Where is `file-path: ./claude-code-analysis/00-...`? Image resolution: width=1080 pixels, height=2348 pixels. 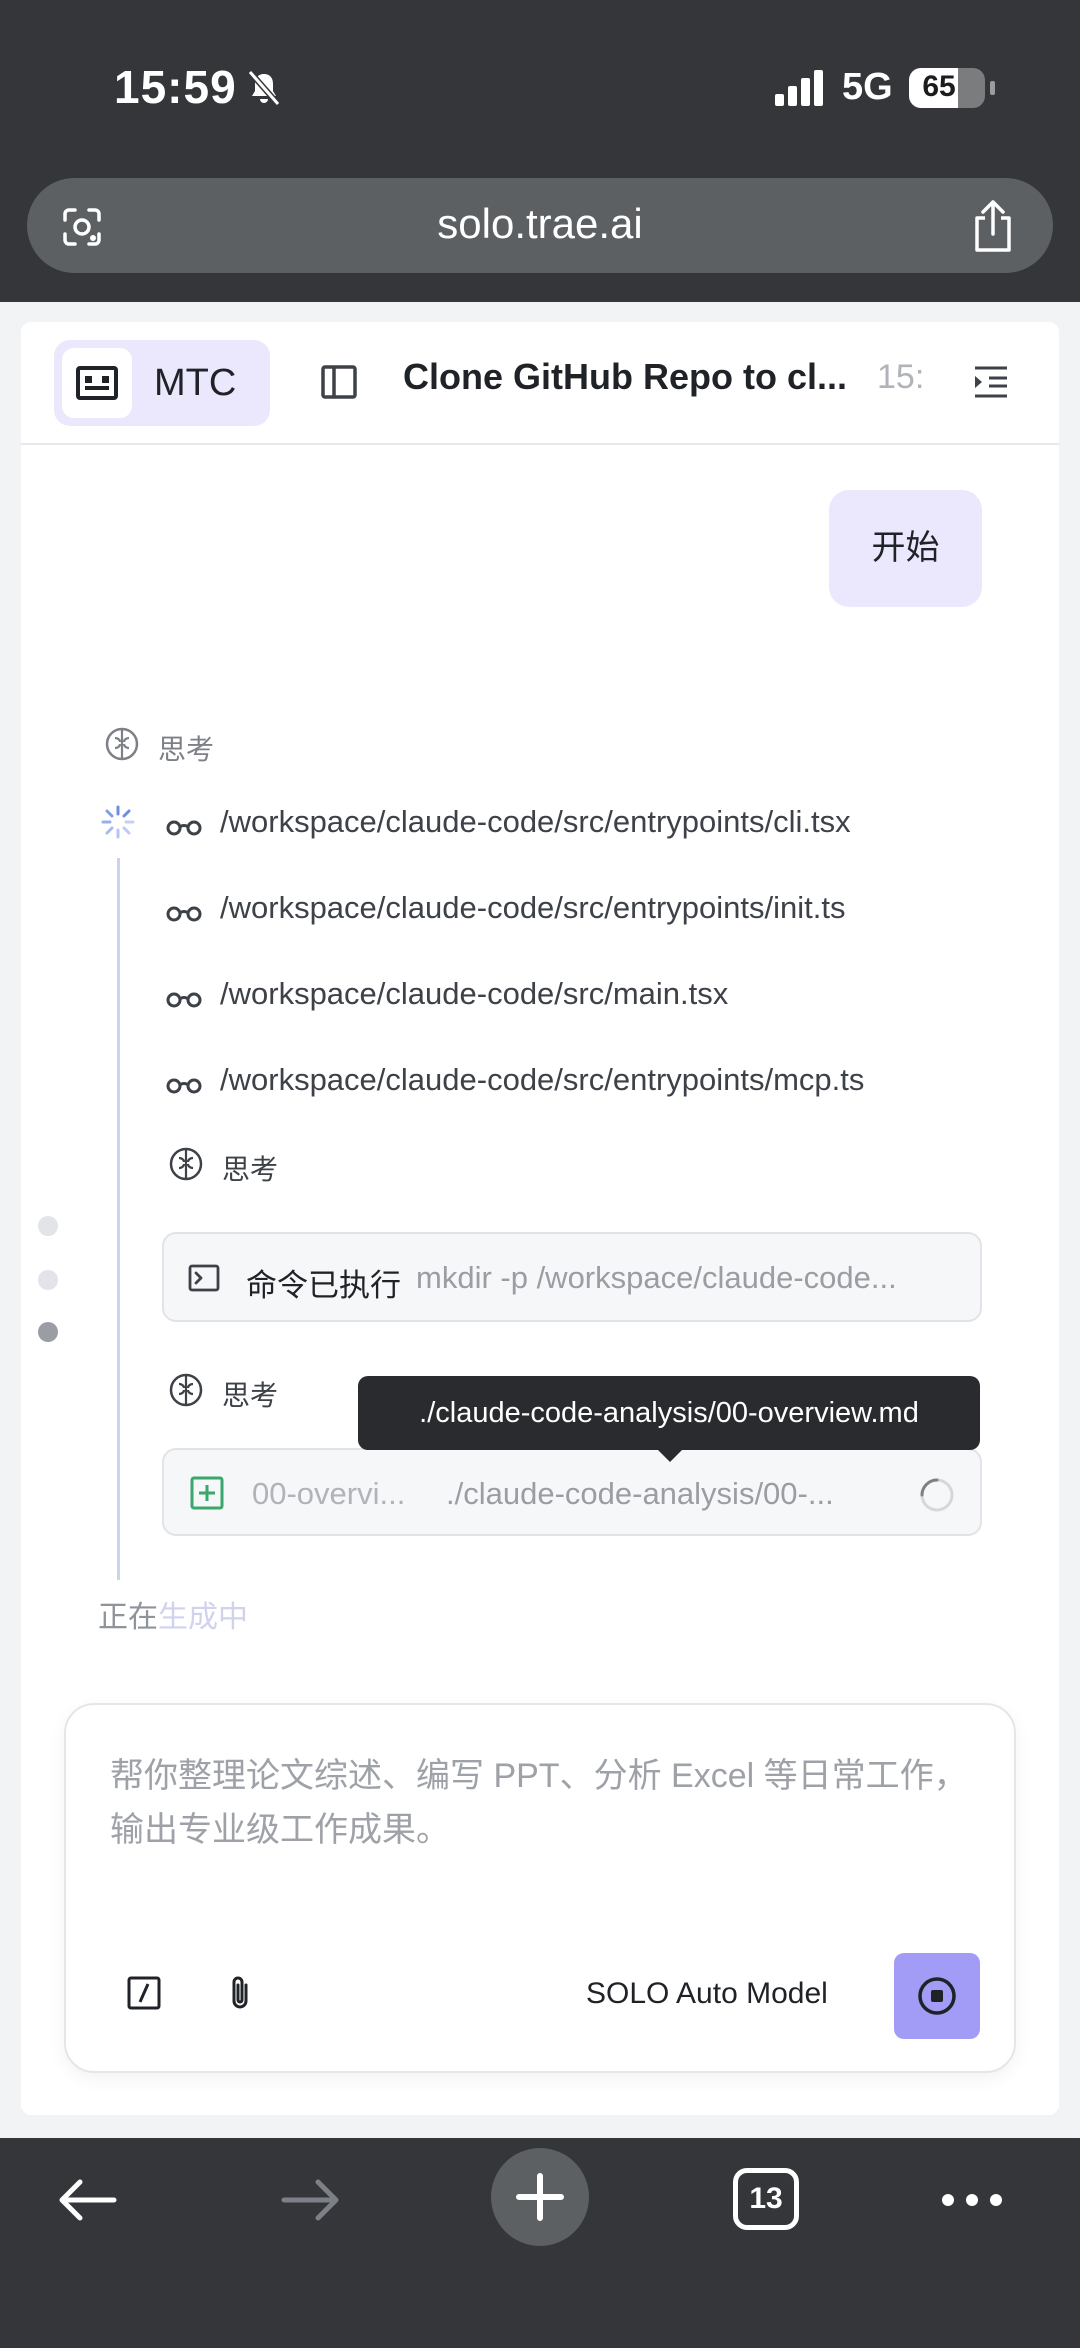 file-path: ./claude-code-analysis/00-... is located at coordinates (640, 1493).